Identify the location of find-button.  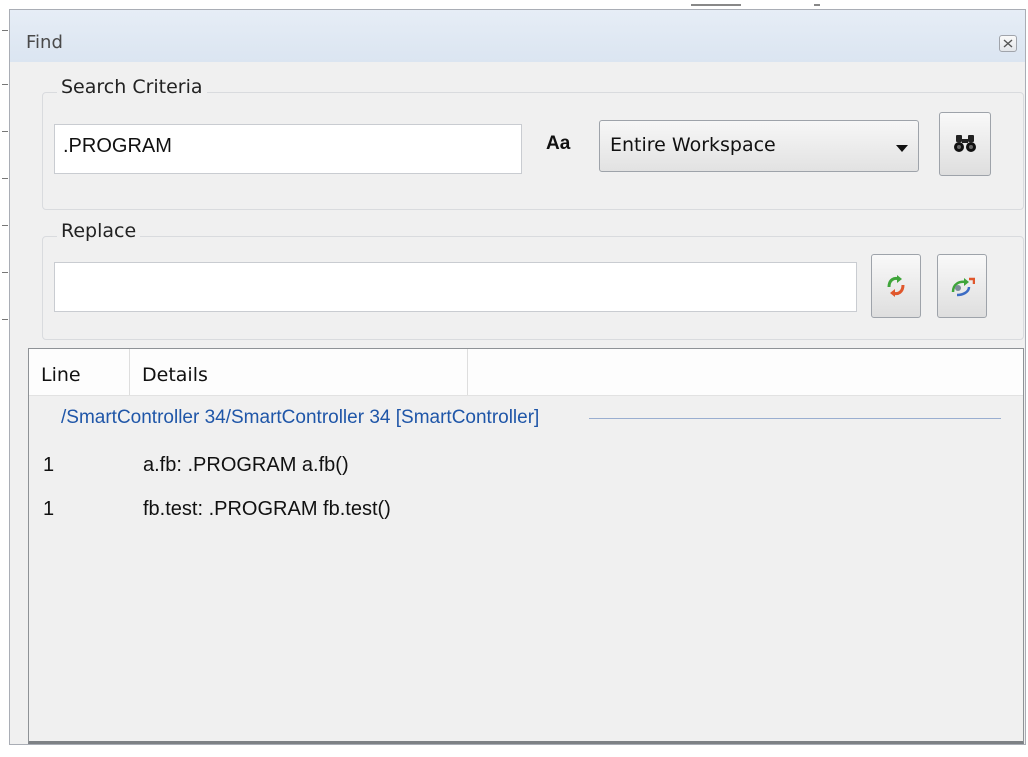
(965, 144).